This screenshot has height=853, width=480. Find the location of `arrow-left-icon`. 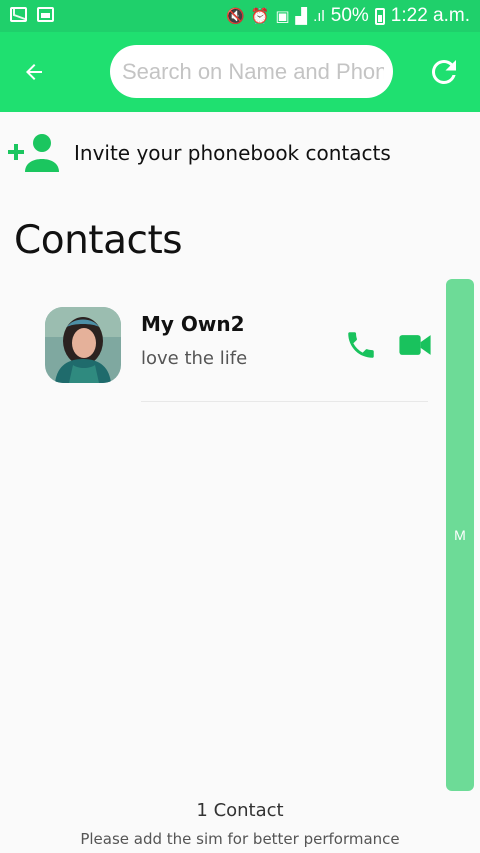

arrow-left-icon is located at coordinates (34, 72).